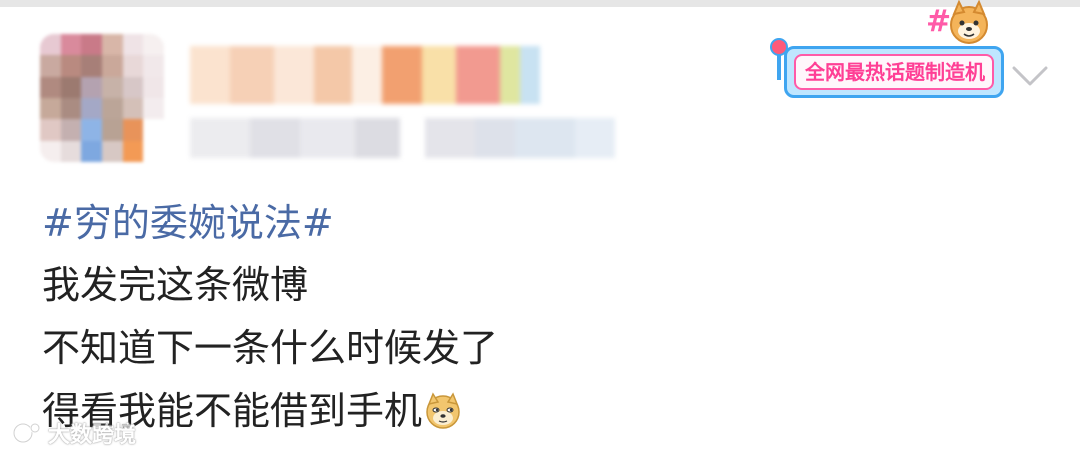 This screenshot has height=452, width=1080. Describe the element at coordinates (895, 72) in the screenshot. I see `badge-label: 全网最热话题制造机` at that location.